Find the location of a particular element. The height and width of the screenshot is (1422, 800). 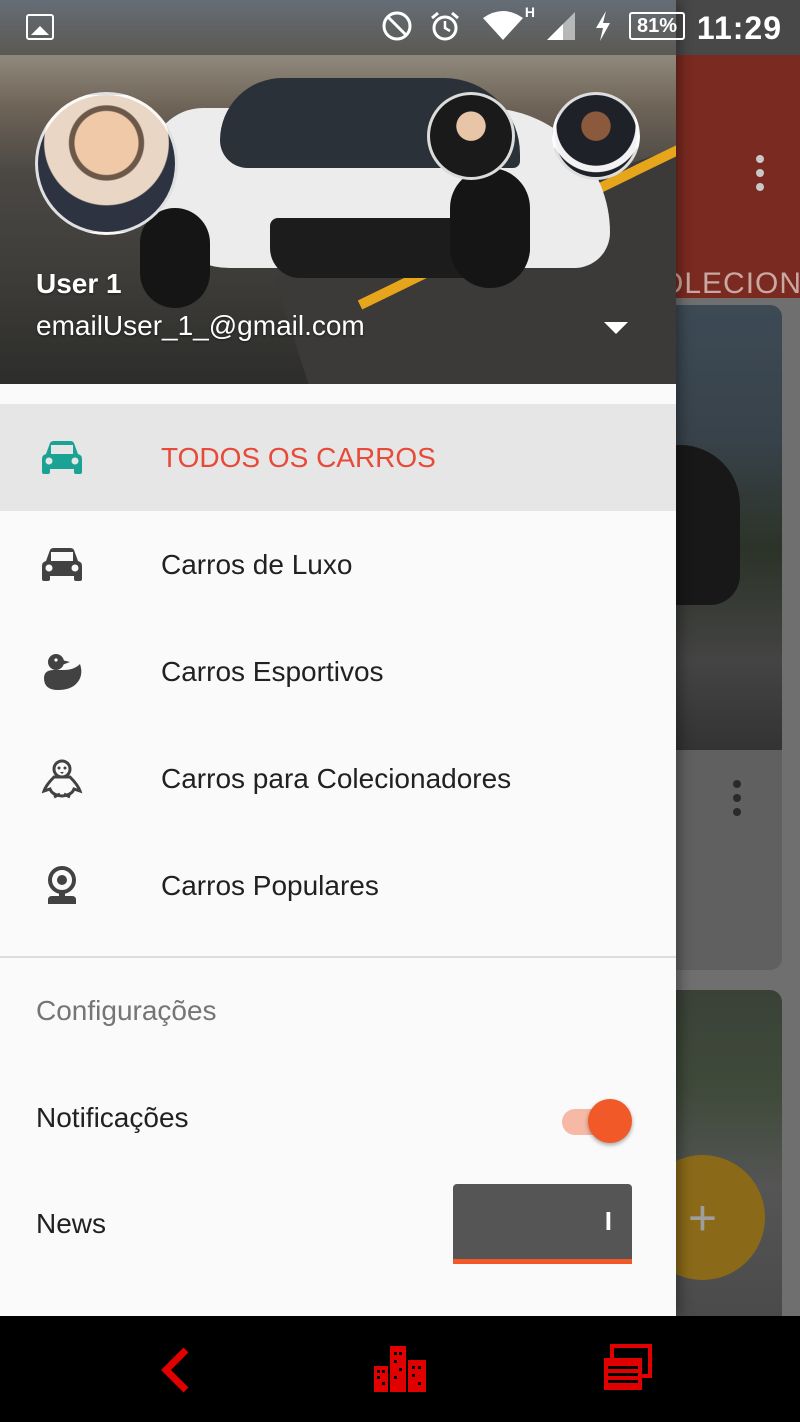

card-menu-icon is located at coordinates (737, 801).